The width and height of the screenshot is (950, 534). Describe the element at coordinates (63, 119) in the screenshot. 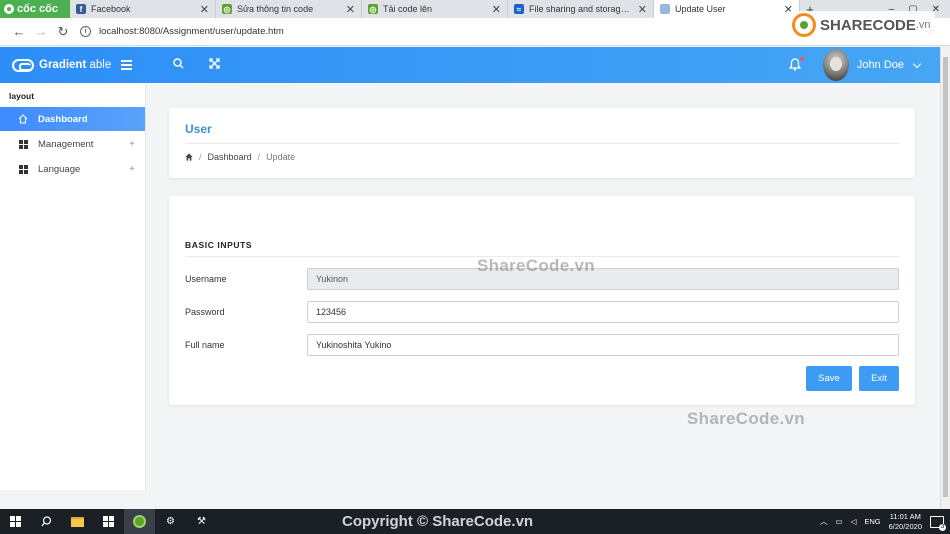

I see `sidebar-item-label: Dashboard` at that location.